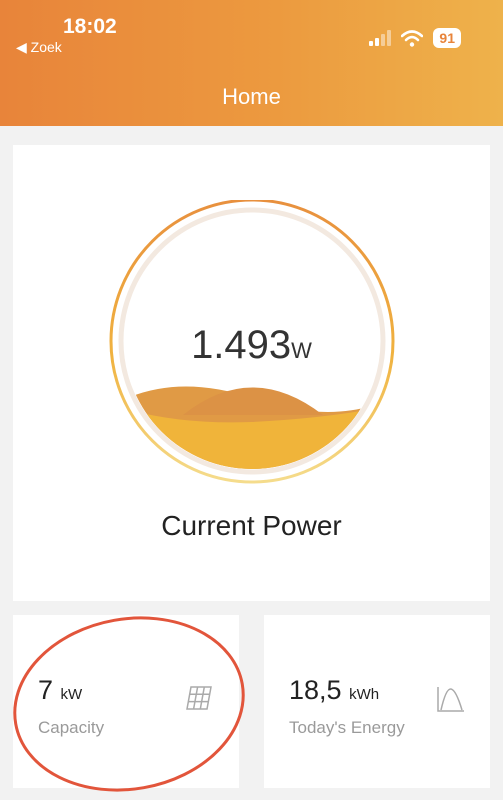  What do you see at coordinates (412, 38) in the screenshot?
I see `wifi-icon` at bounding box center [412, 38].